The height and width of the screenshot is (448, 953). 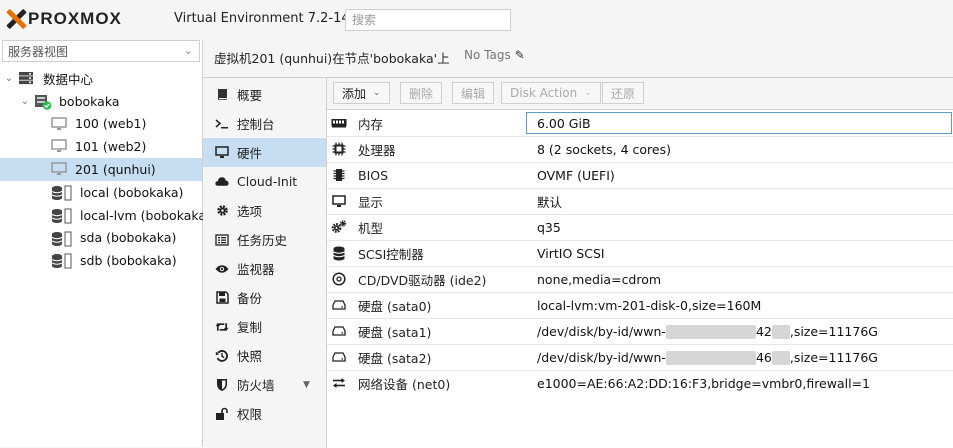 I want to click on tree-item-label: local (bobokaka), so click(x=132, y=192).